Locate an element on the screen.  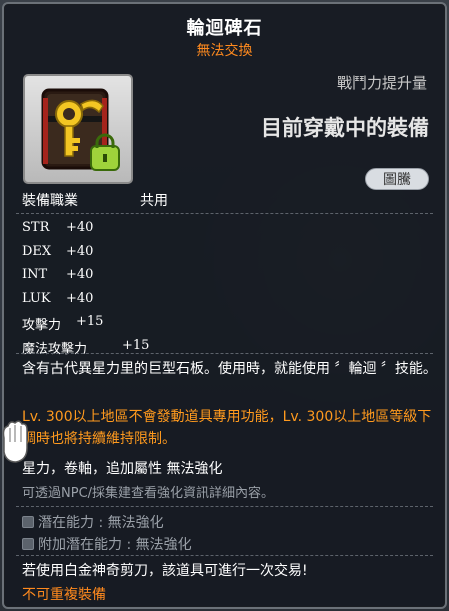
stat-name: LUK is located at coordinates (36, 298).